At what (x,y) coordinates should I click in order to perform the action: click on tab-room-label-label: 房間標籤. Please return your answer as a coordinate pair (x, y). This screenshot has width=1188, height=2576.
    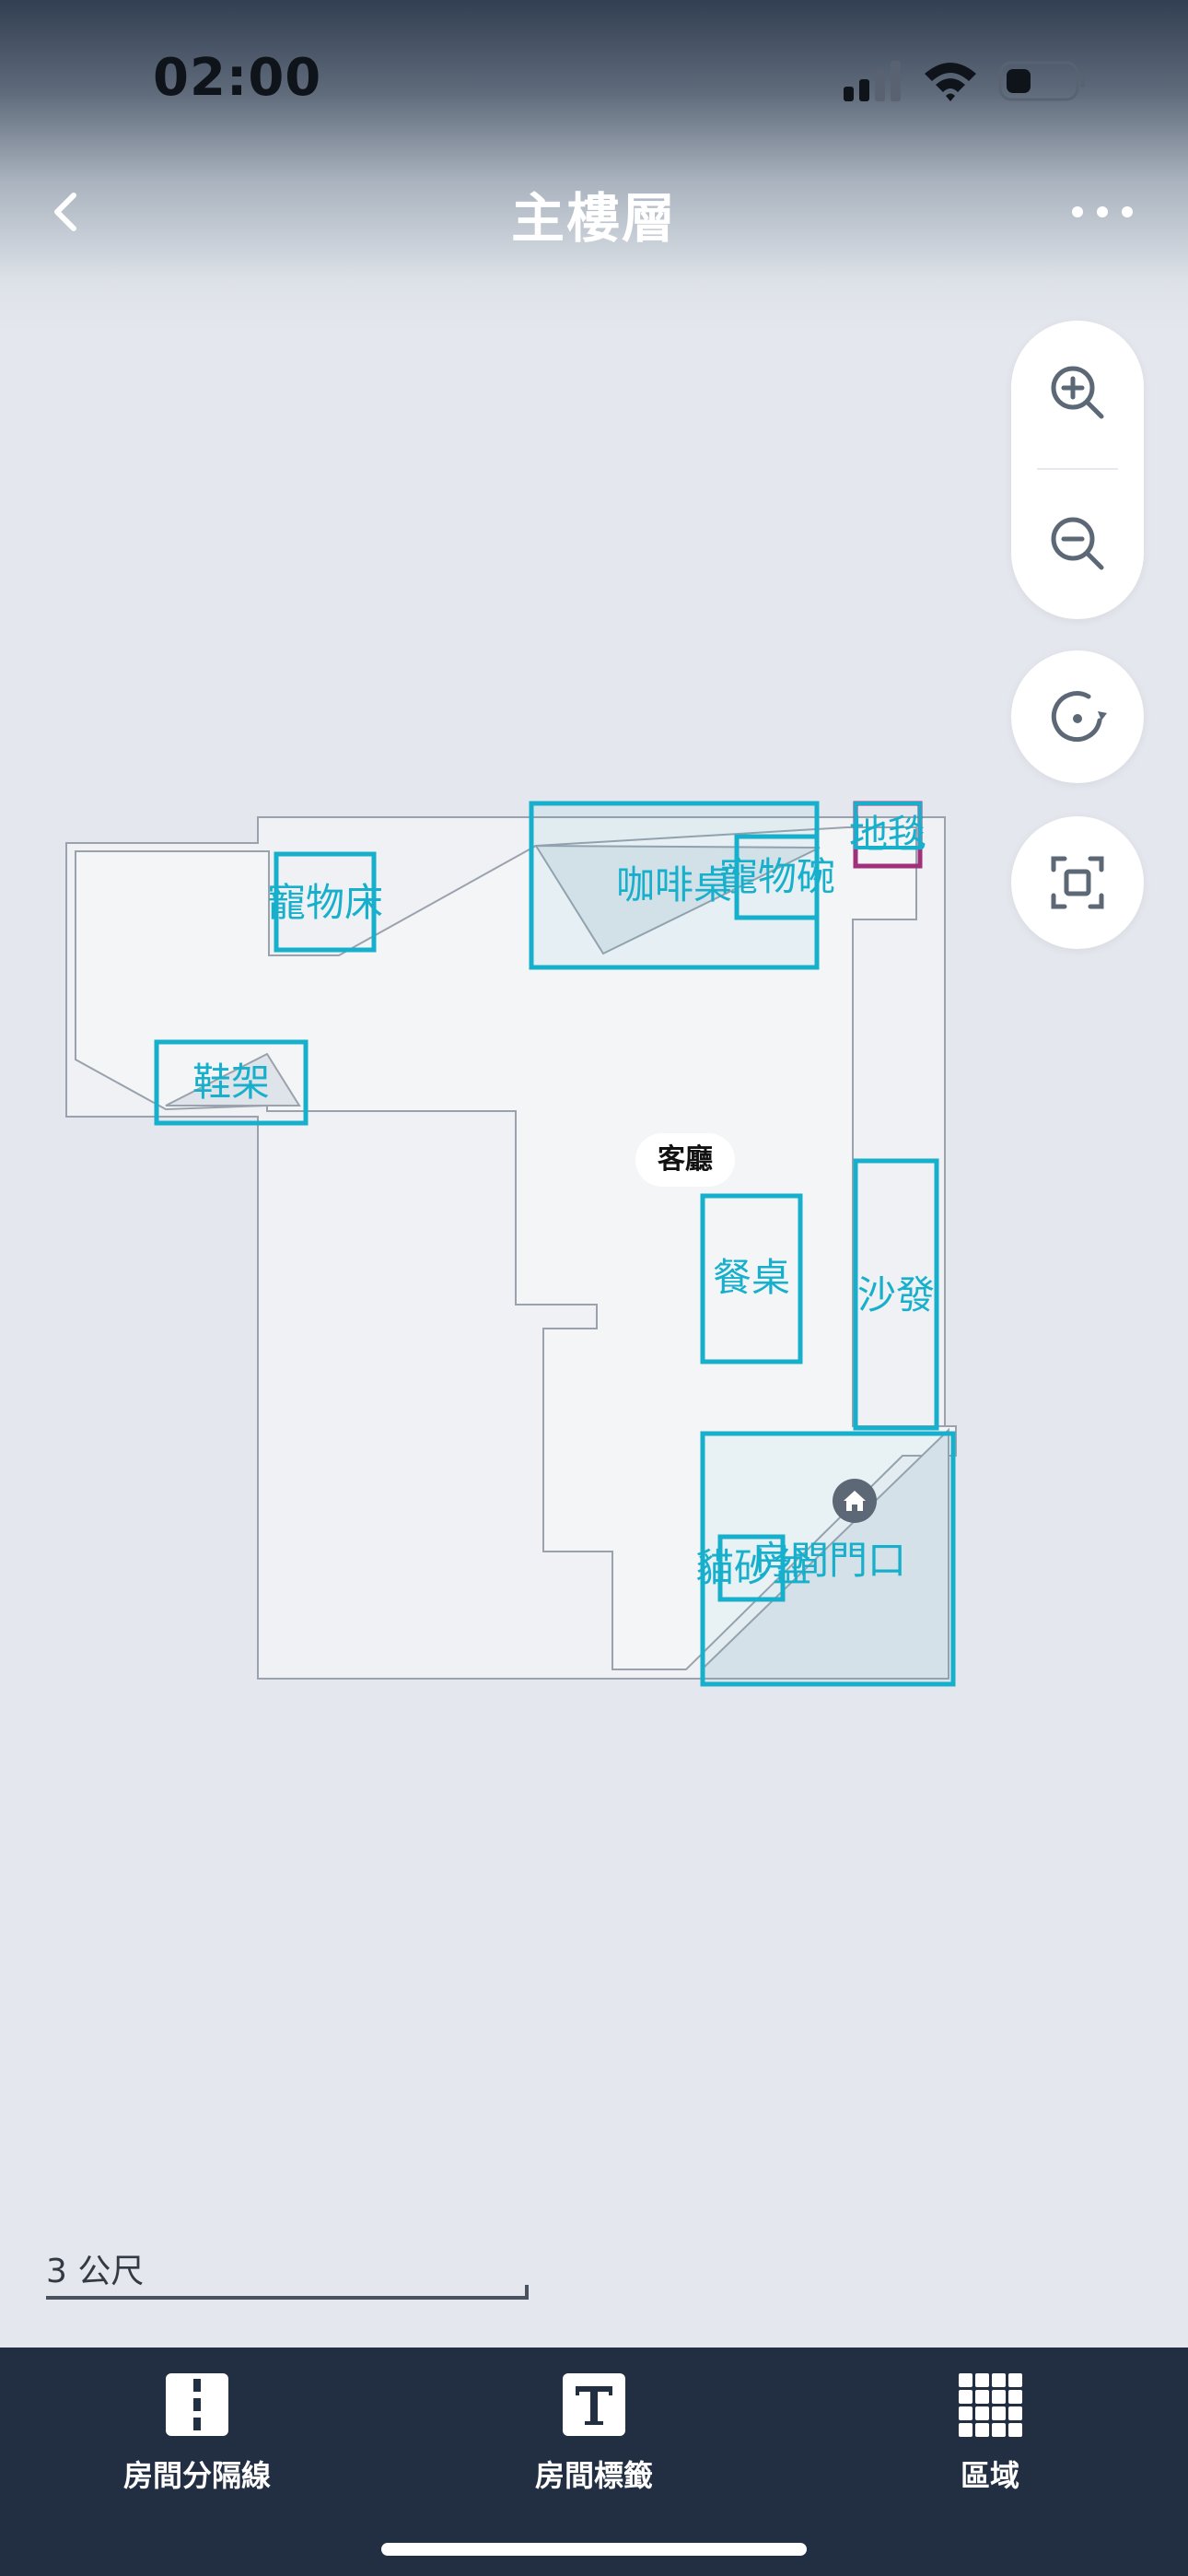
    Looking at the image, I should click on (593, 2475).